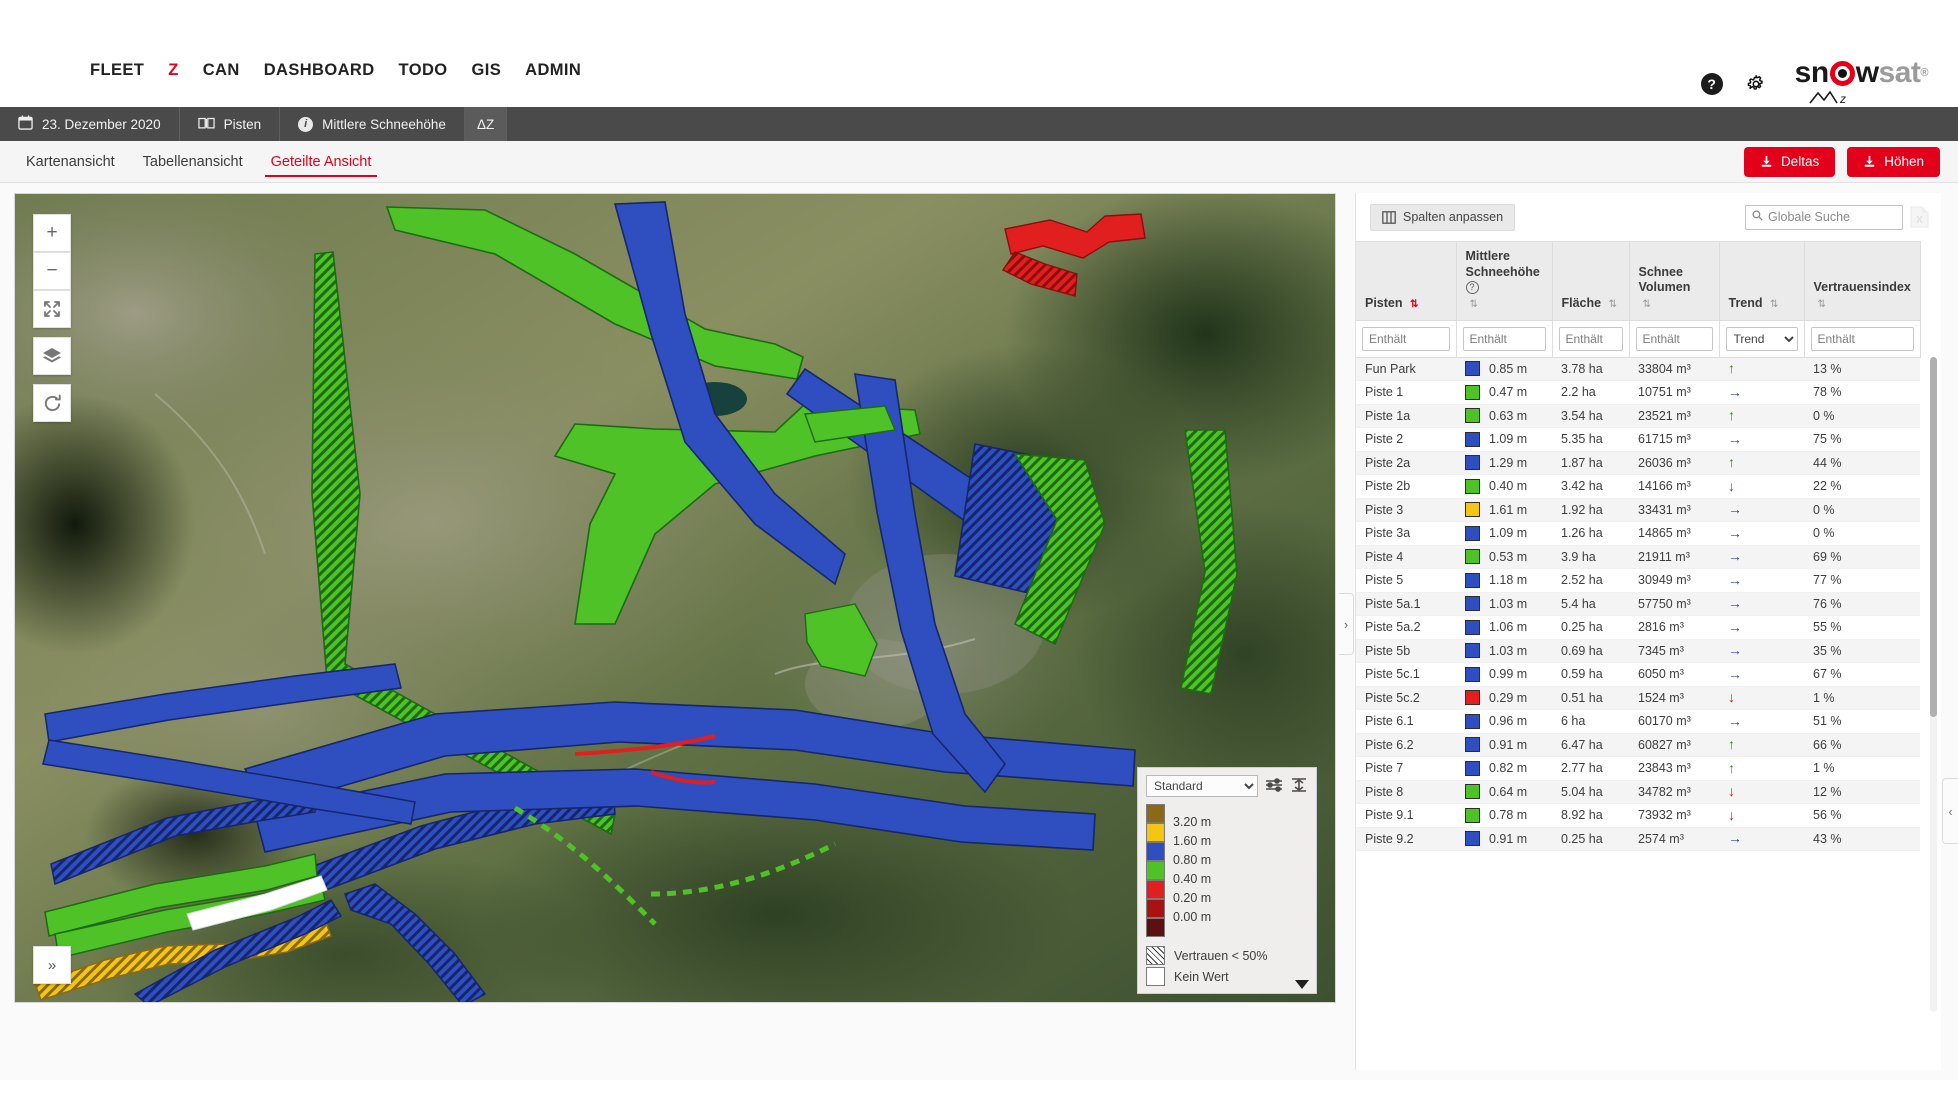 Image resolution: width=1958 pixels, height=1102 pixels. What do you see at coordinates (1590, 721) in the screenshot?
I see `cell-flaeche: 6 ha` at bounding box center [1590, 721].